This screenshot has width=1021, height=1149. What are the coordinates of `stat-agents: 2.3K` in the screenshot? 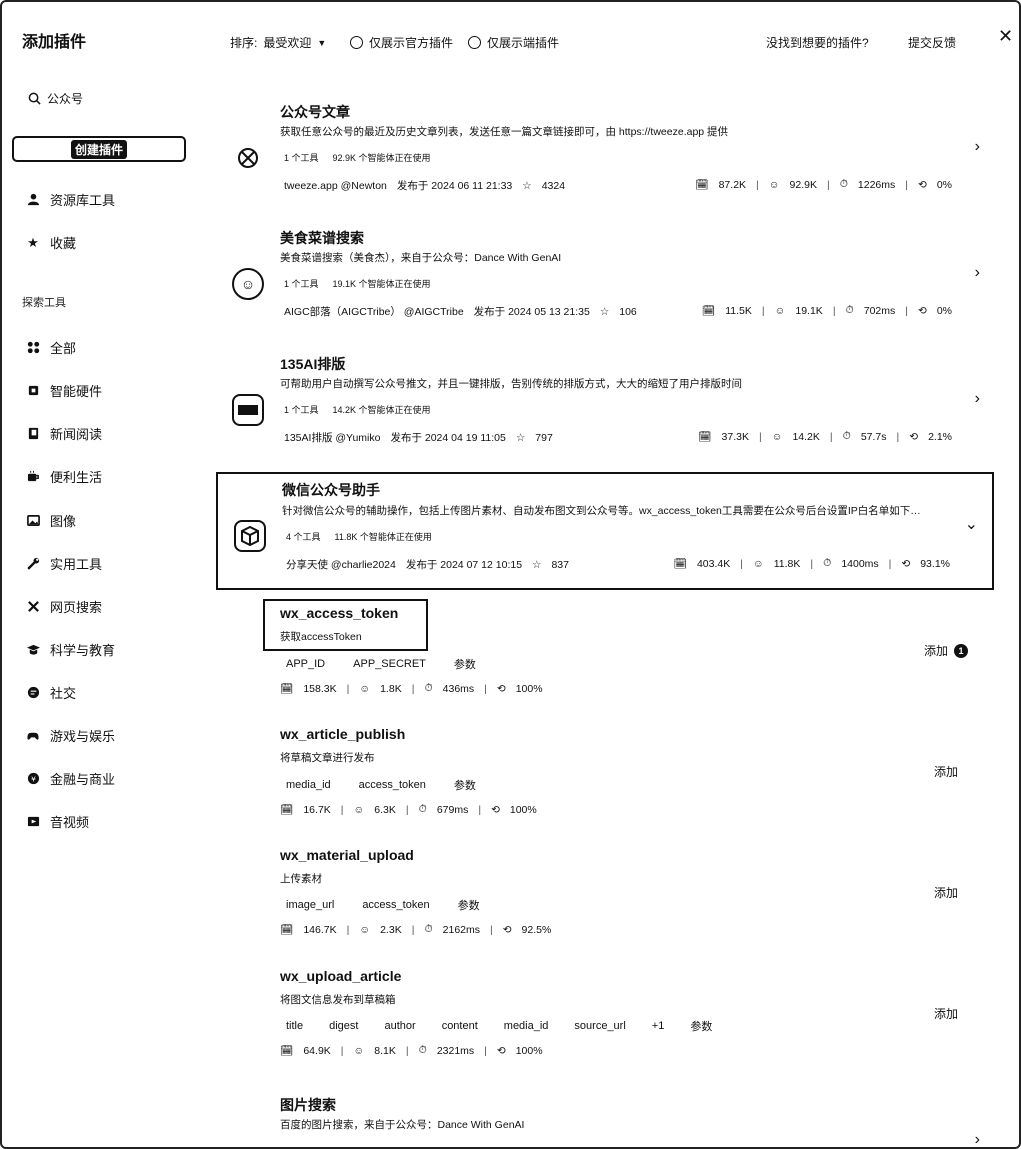 It's located at (391, 929).